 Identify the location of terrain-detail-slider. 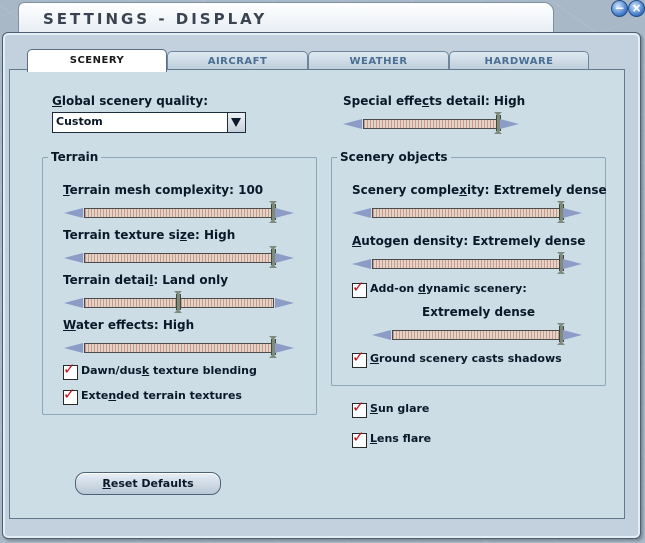
(179, 302).